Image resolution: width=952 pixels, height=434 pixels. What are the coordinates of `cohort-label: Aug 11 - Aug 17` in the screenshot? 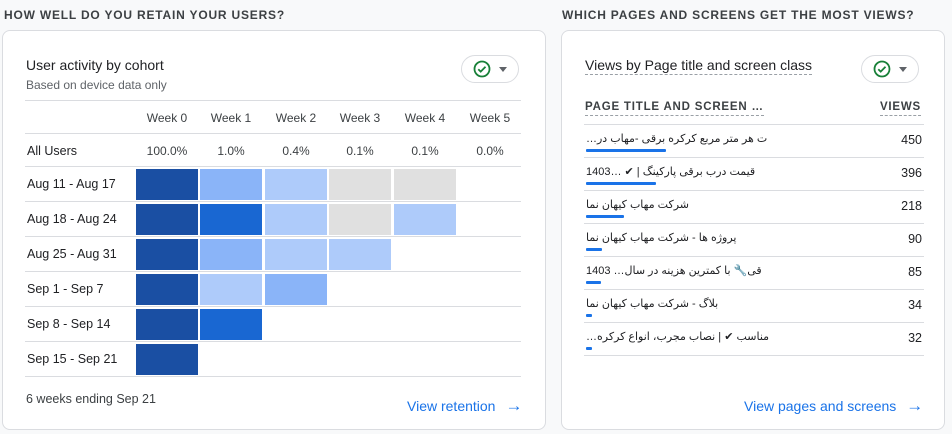 It's located at (71, 184).